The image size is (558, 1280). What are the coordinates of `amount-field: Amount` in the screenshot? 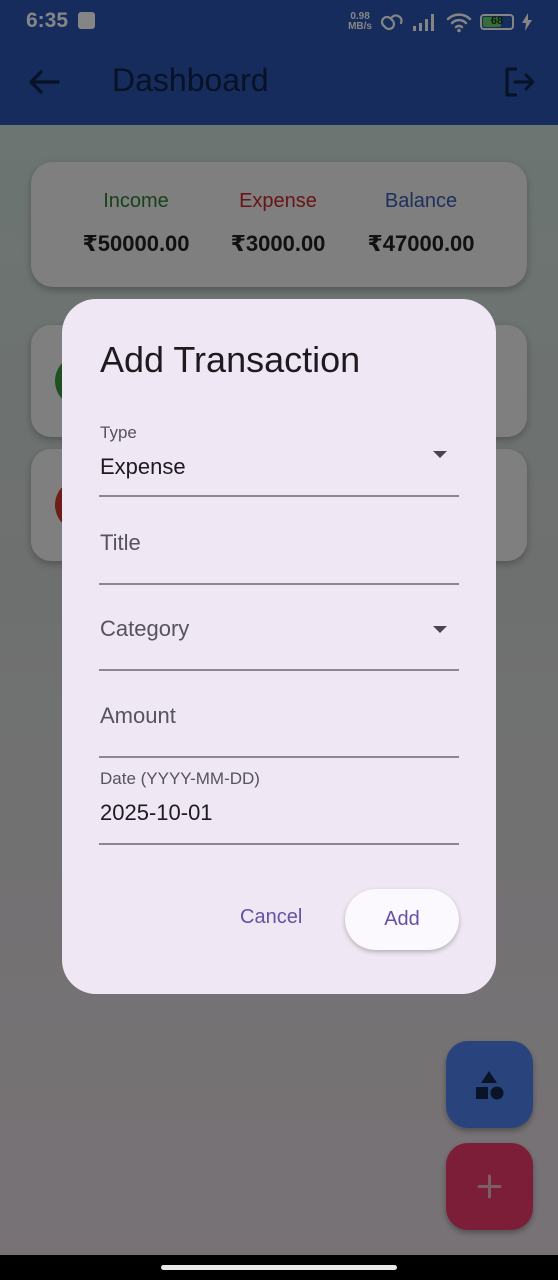 It's located at (279, 720).